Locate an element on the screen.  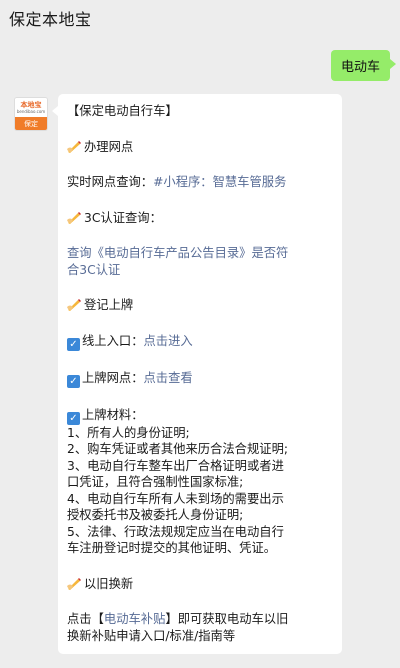
material-item: 5、法律、行政法规规定应当在电动自行 is located at coordinates (175, 531).